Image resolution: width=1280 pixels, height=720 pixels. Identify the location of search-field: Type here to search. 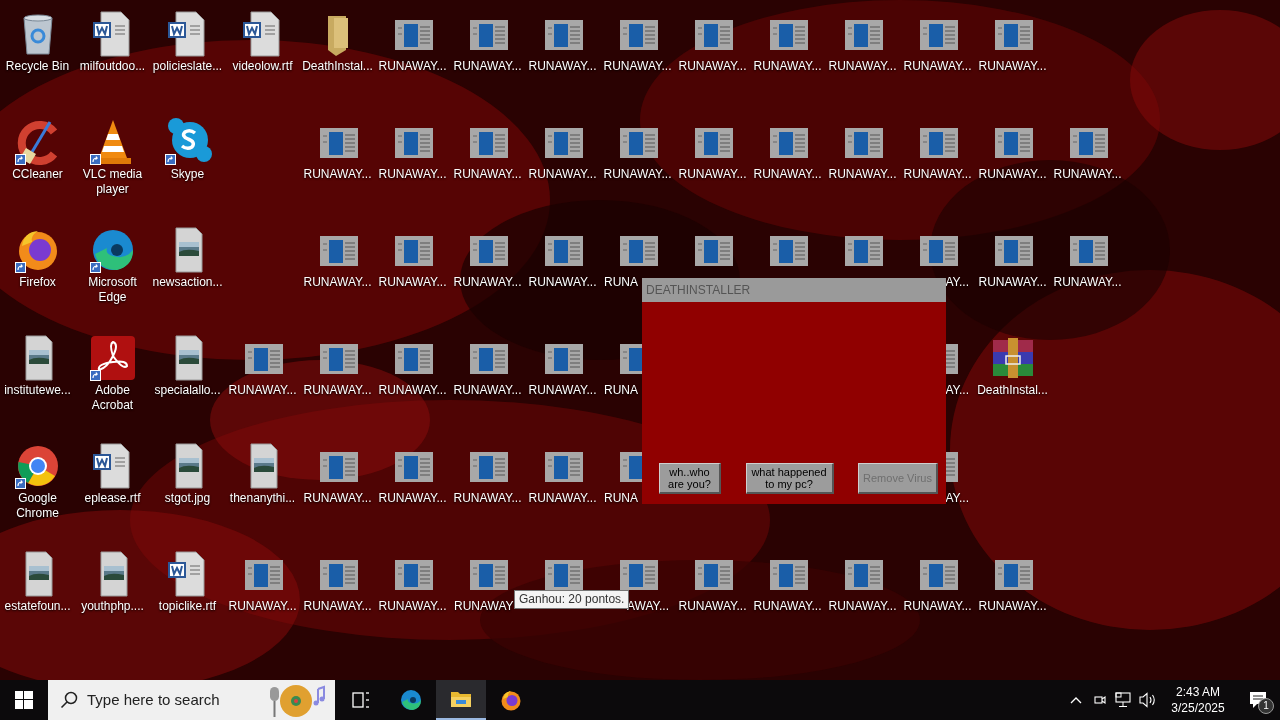
(191, 700).